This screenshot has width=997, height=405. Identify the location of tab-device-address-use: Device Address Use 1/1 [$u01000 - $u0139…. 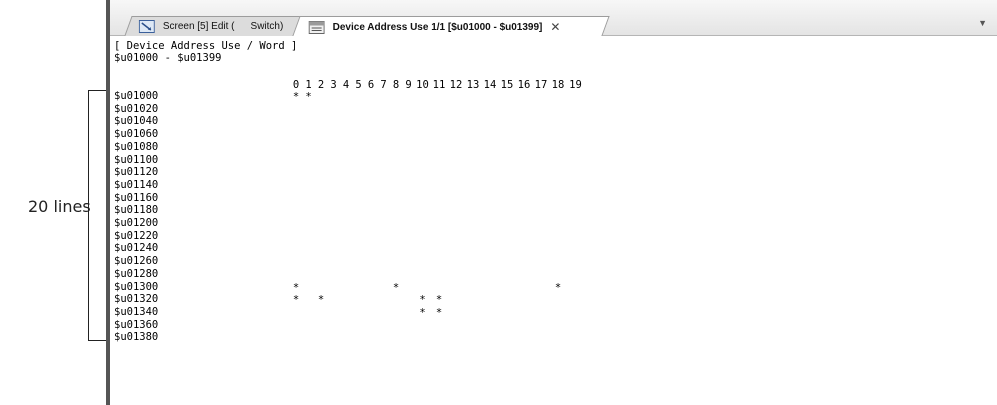
(451, 26).